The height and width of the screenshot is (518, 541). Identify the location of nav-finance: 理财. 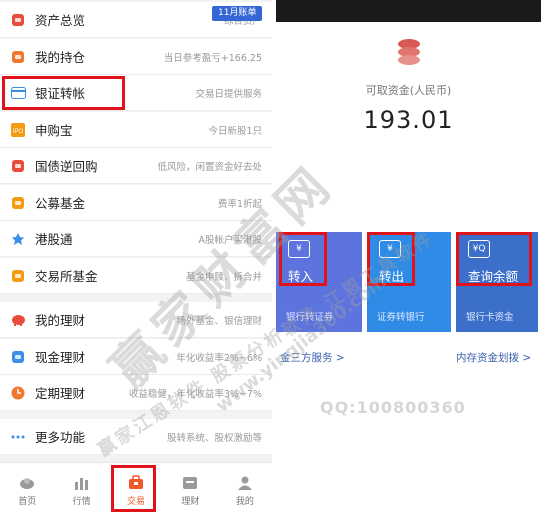
(190, 490).